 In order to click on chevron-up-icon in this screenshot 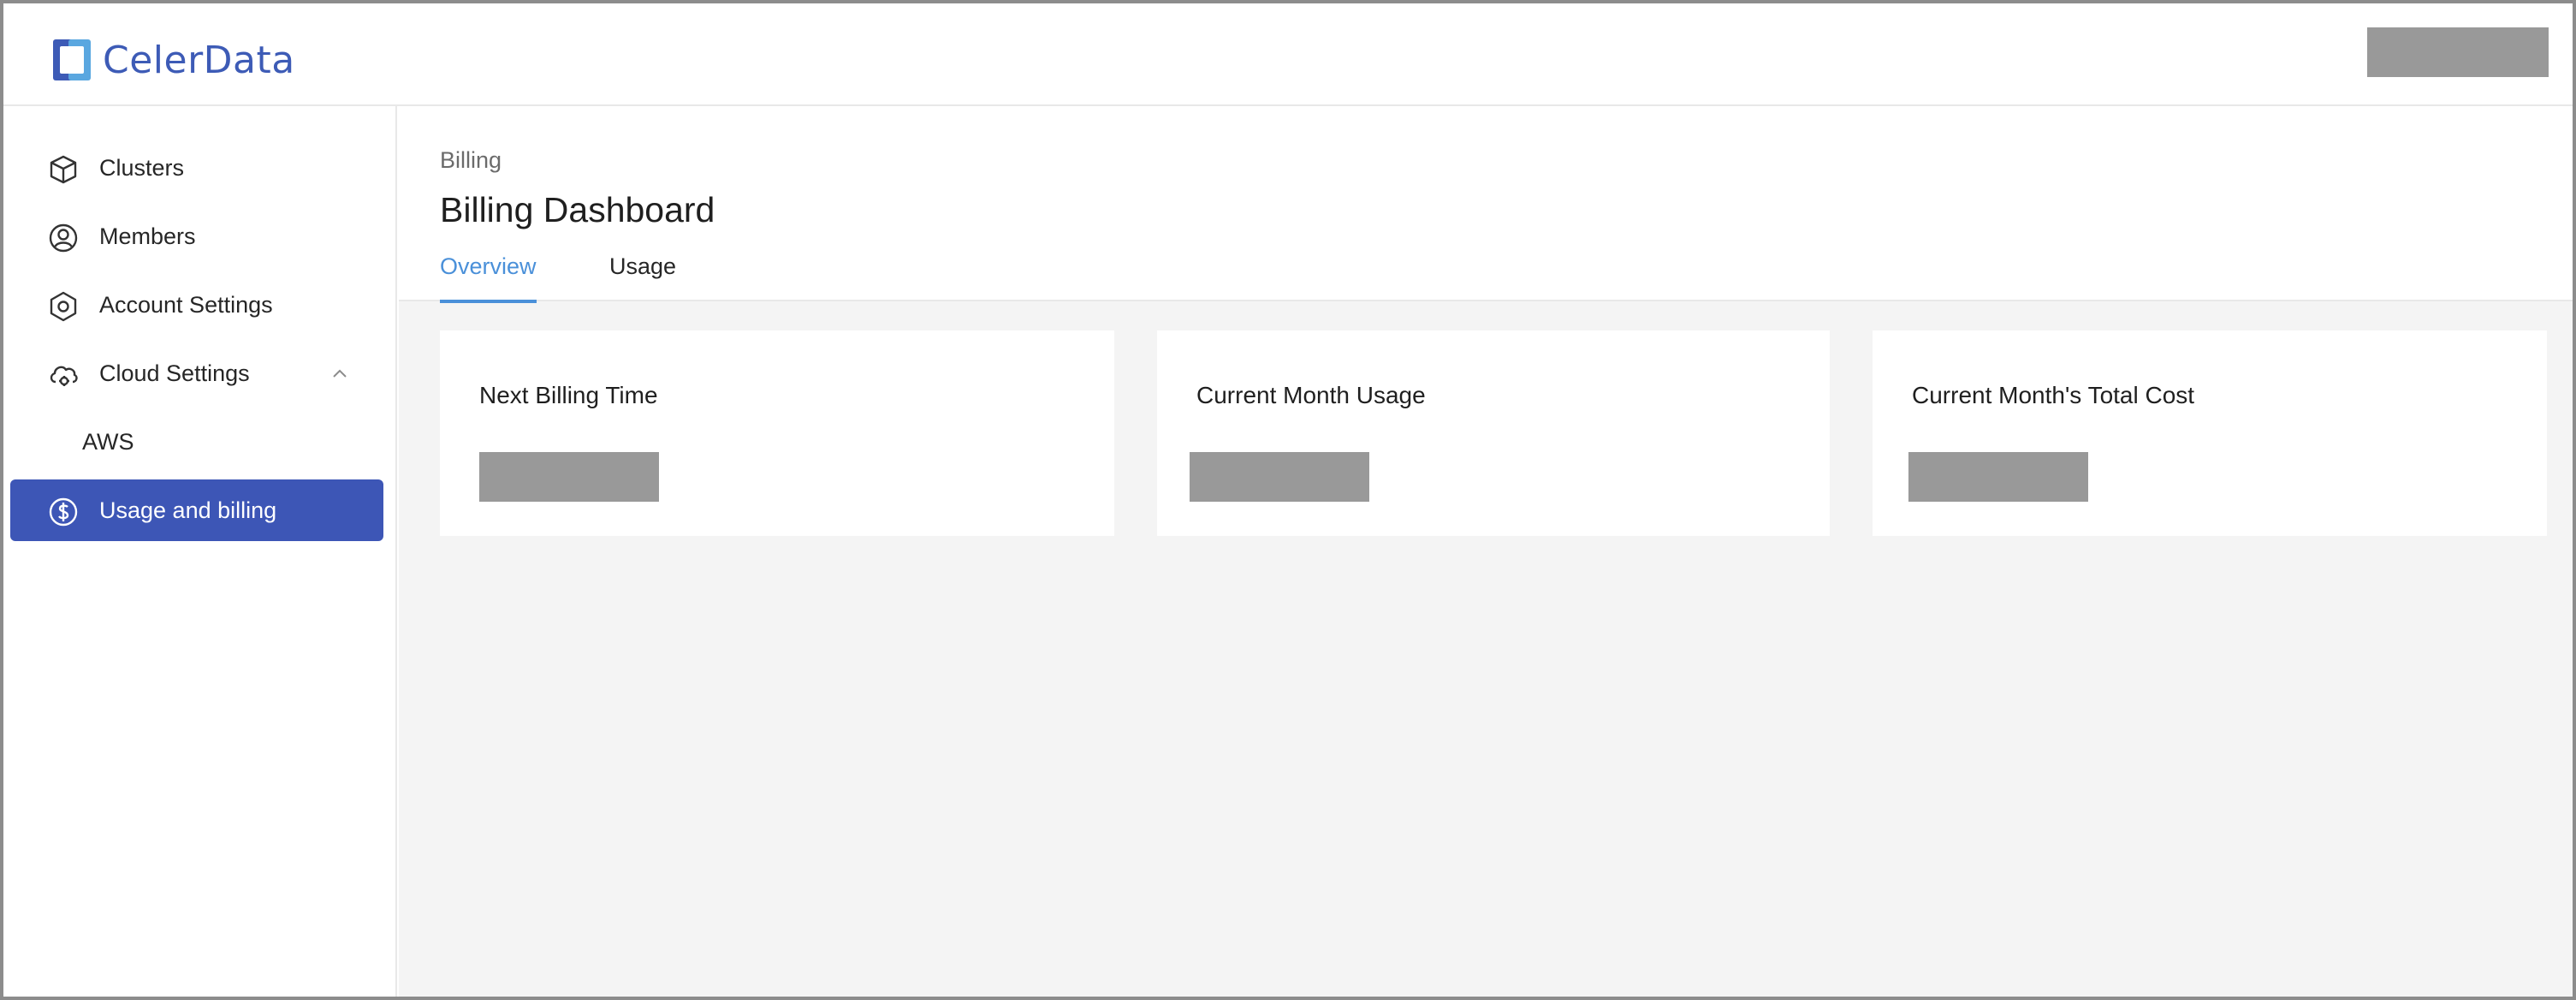, I will do `click(339, 372)`.